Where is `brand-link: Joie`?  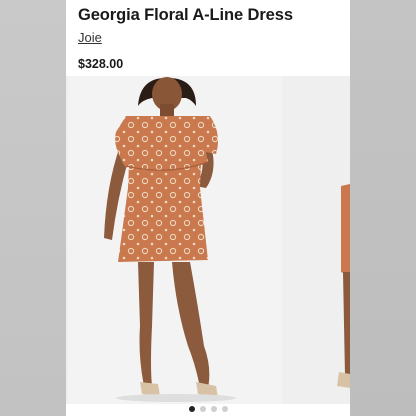
brand-link: Joie is located at coordinates (90, 37).